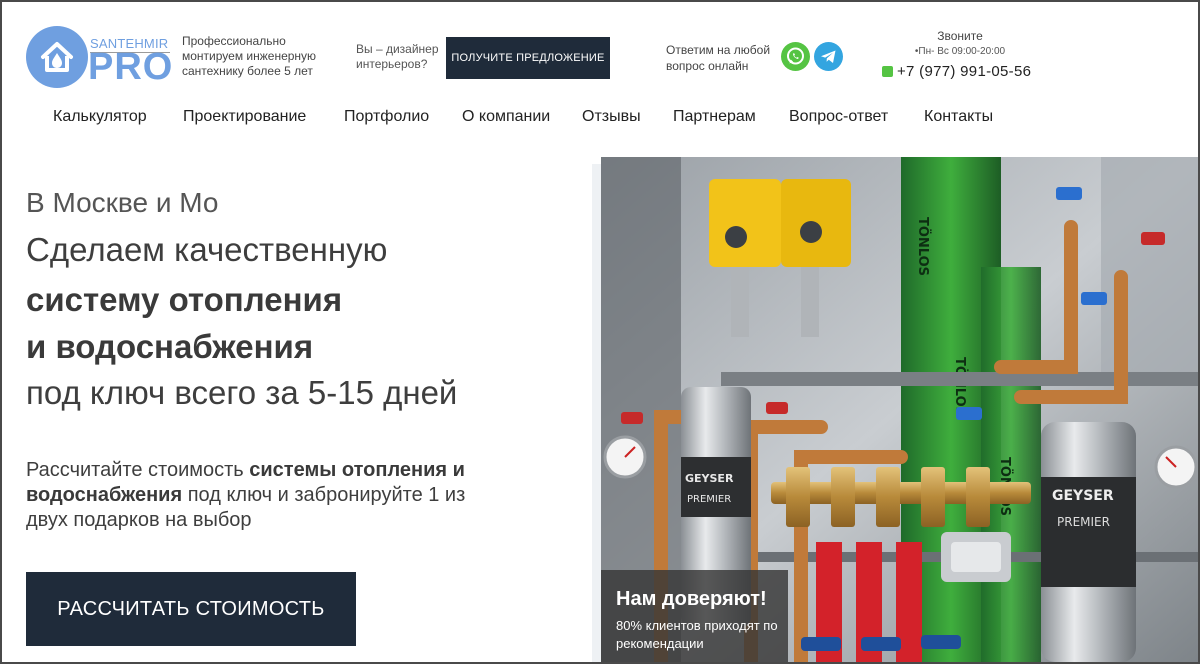 This screenshot has height=664, width=1200. Describe the element at coordinates (1083, 522) in the screenshot. I see `photo-label-premier: PREMIER` at that location.